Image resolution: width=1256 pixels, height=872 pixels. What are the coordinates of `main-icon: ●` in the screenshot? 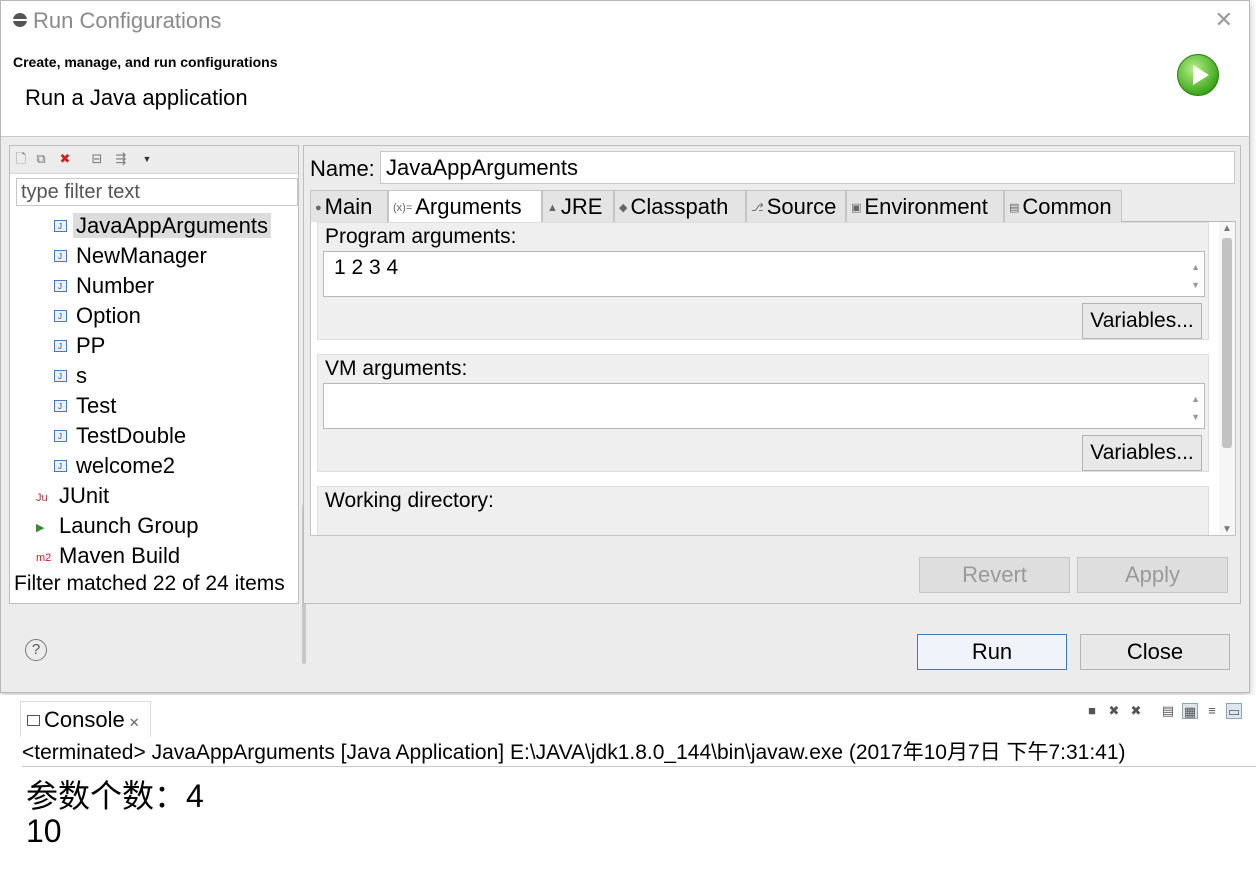 It's located at (318, 208).